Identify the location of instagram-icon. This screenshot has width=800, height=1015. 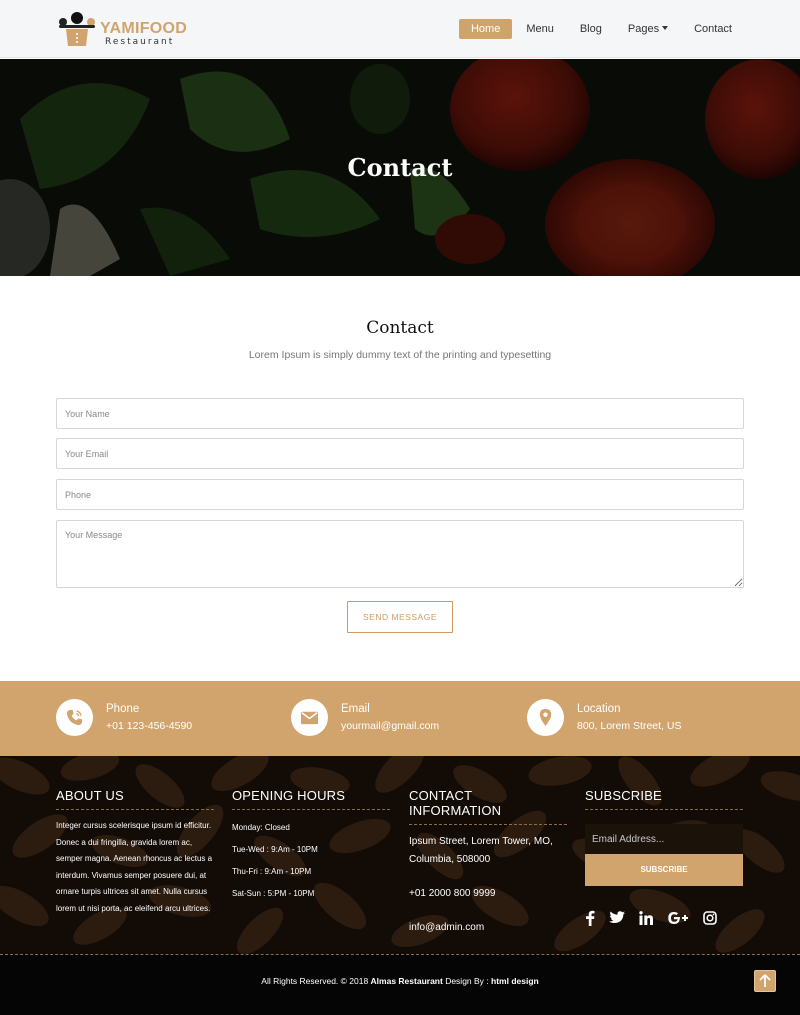
(710, 918).